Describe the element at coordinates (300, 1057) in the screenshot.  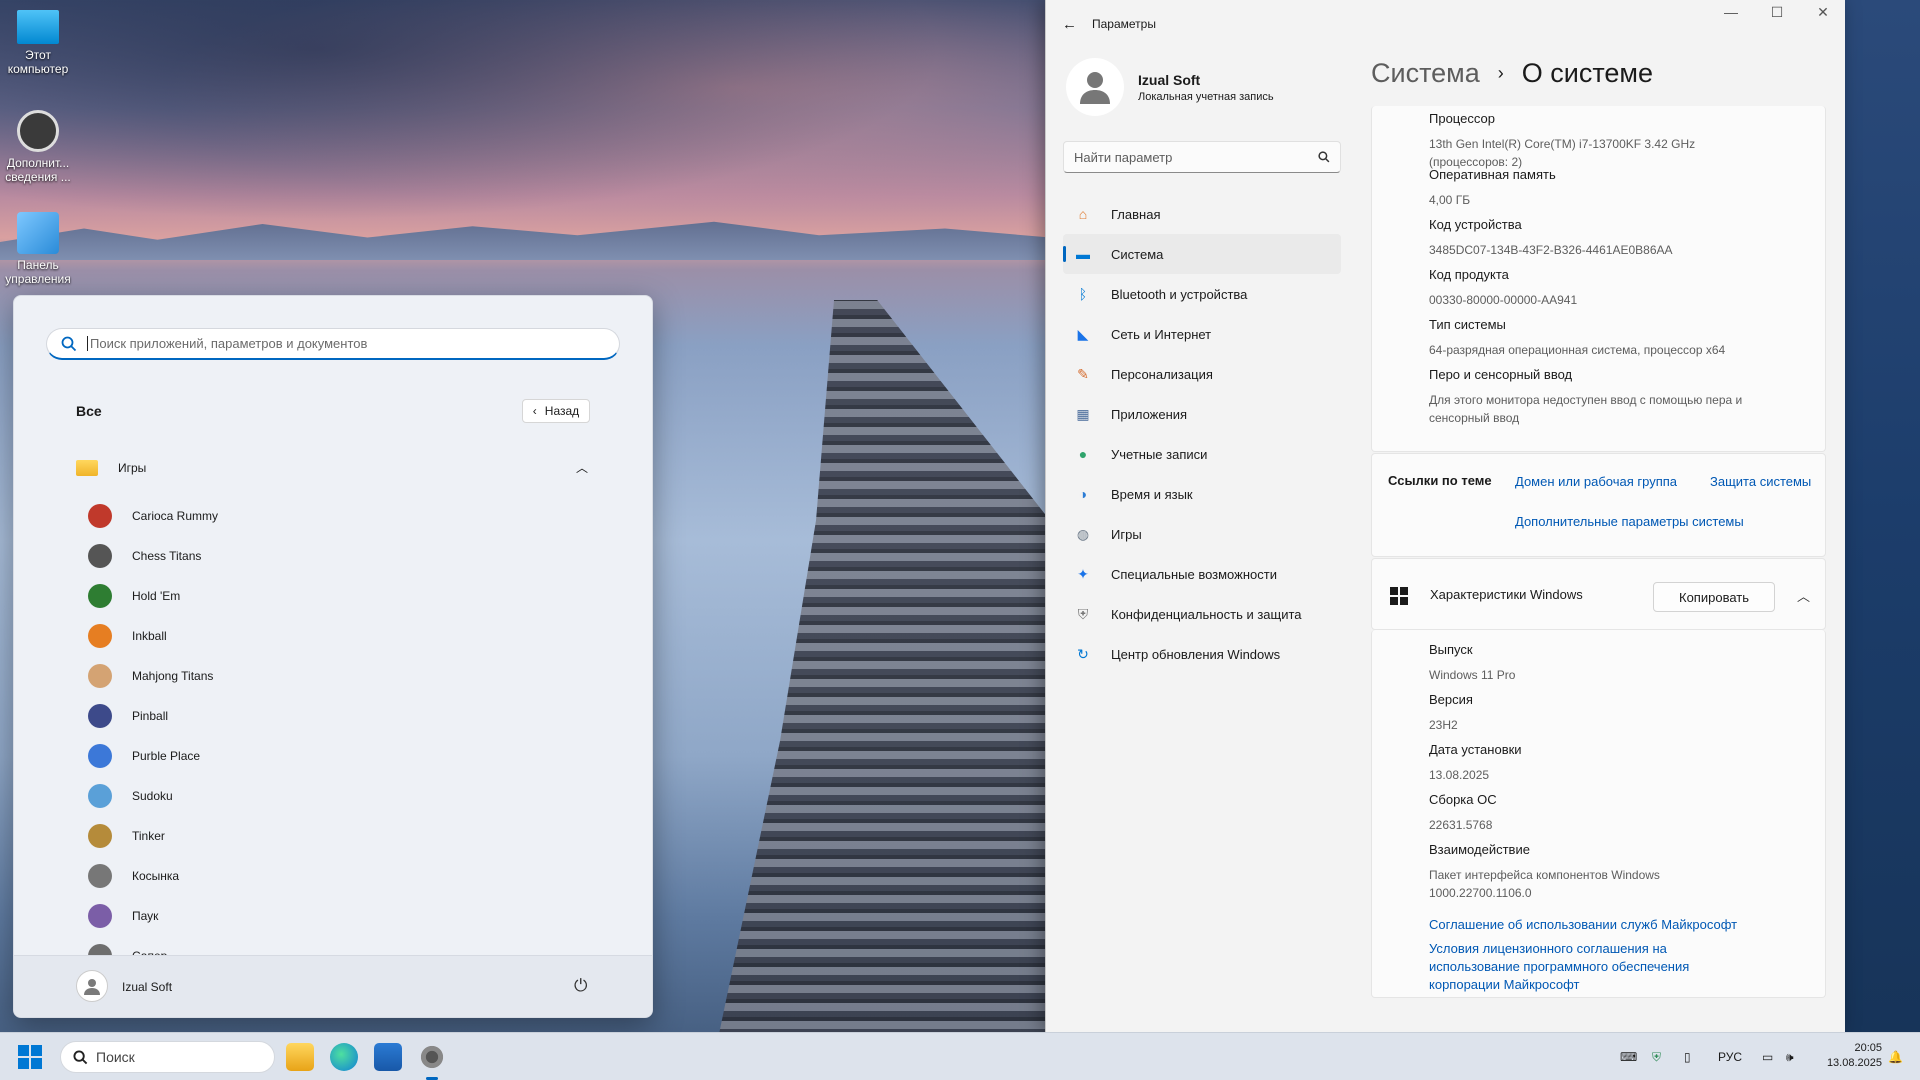
I see `file-explorer-icon` at that location.